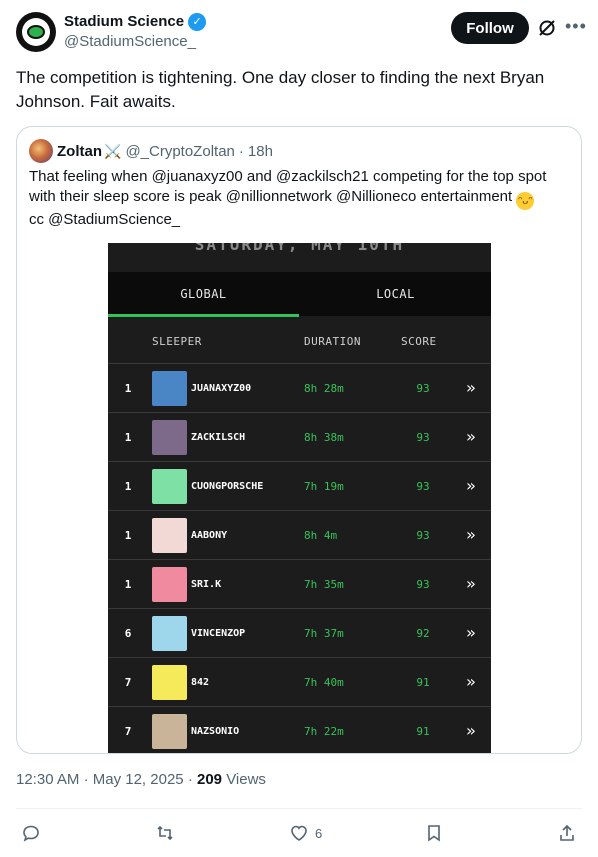 The width and height of the screenshot is (598, 857). What do you see at coordinates (525, 201) in the screenshot?
I see `grinning-emoji-icon: ᵔᴗᵔ` at bounding box center [525, 201].